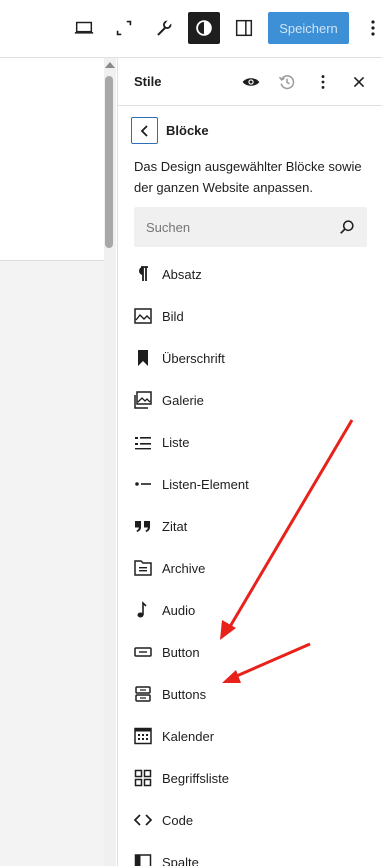 Image resolution: width=382 pixels, height=866 pixels. Describe the element at coordinates (250, 652) in the screenshot. I see `block-item-button: Button` at that location.